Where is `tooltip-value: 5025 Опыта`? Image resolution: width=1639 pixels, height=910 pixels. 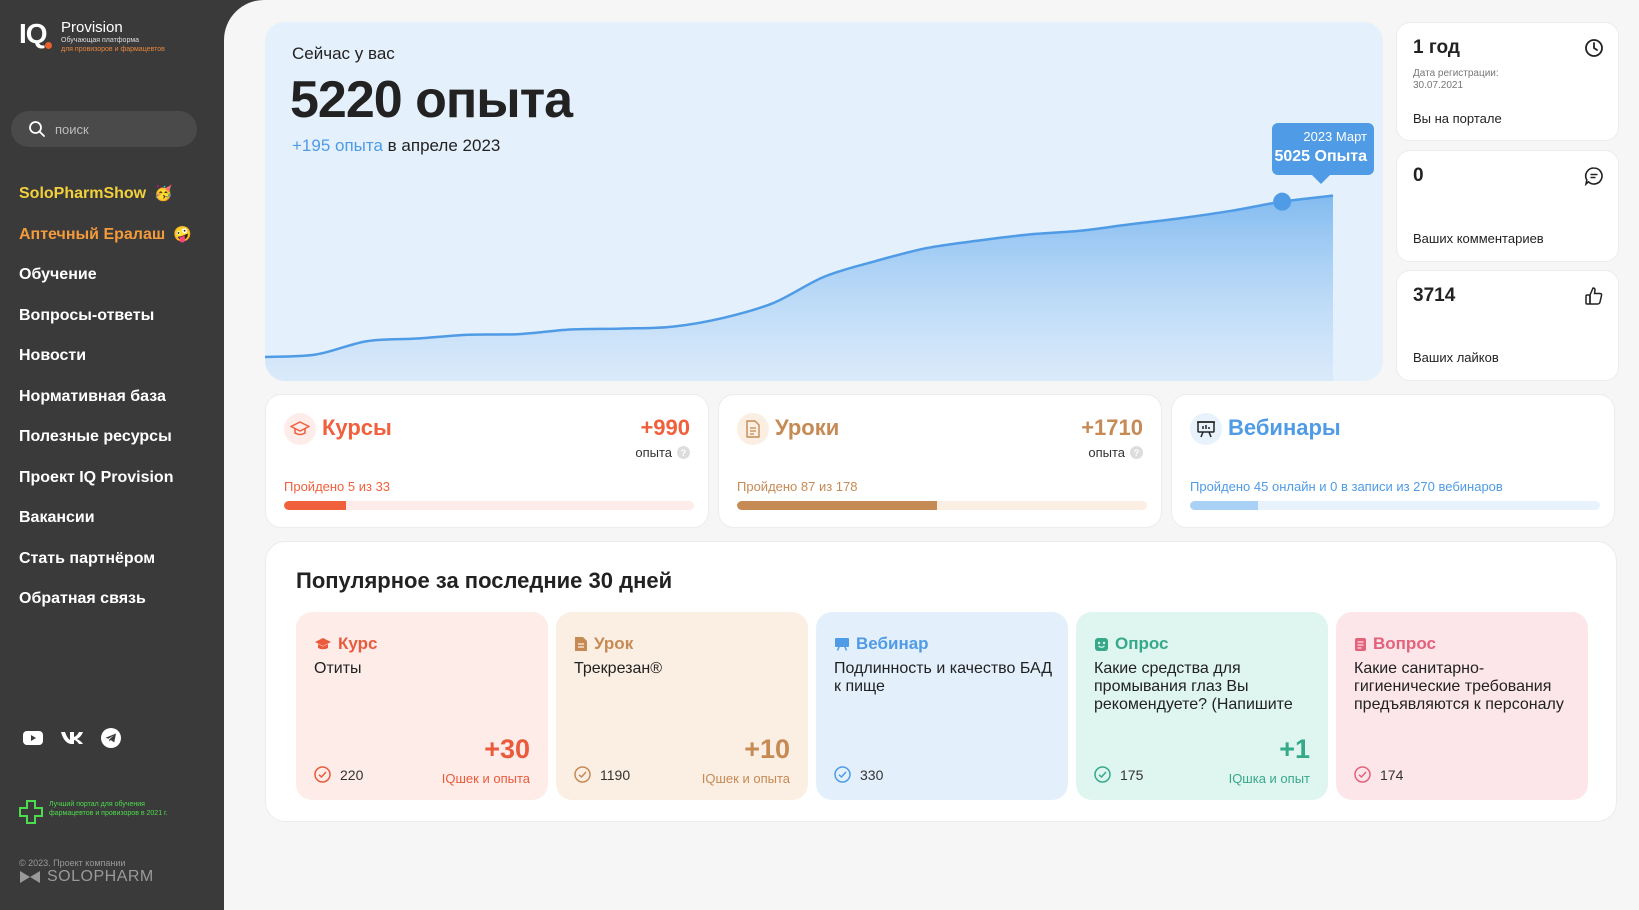
tooltip-value: 5025 Опыта is located at coordinates (1320, 156).